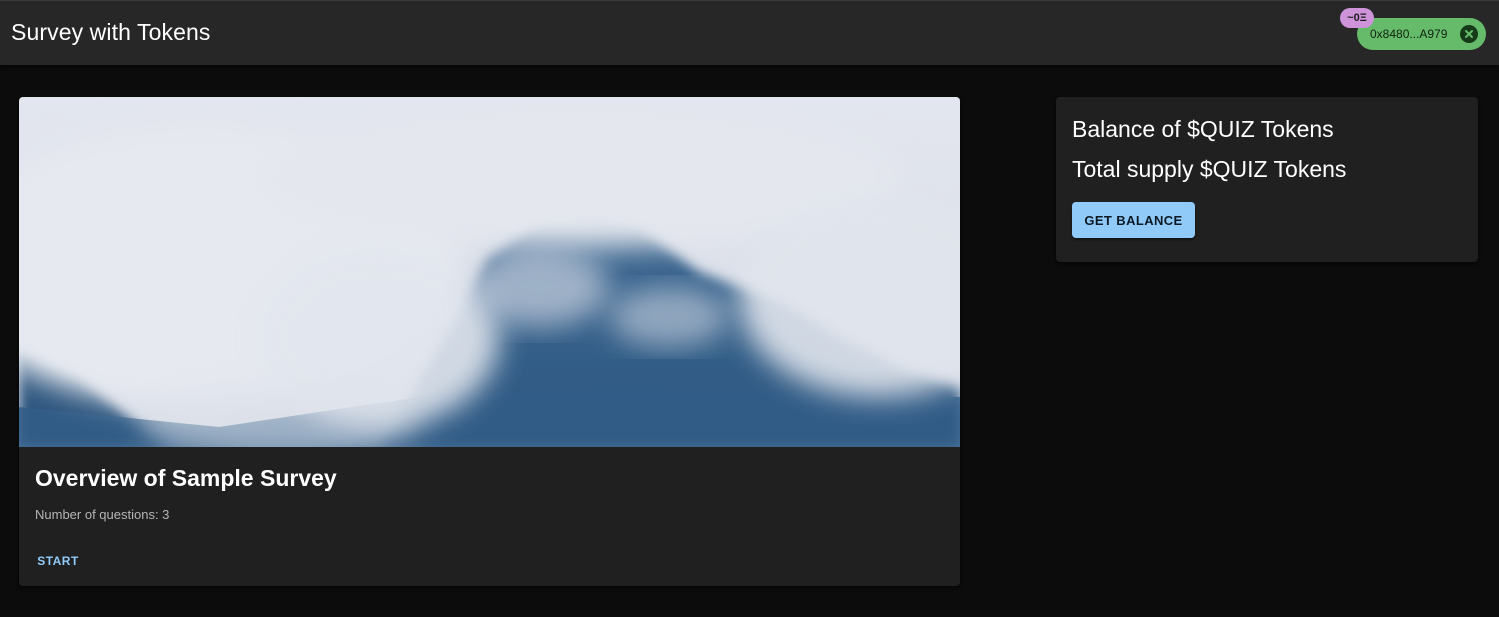 The width and height of the screenshot is (1499, 617). Describe the element at coordinates (58, 561) in the screenshot. I see `start-button: START` at that location.